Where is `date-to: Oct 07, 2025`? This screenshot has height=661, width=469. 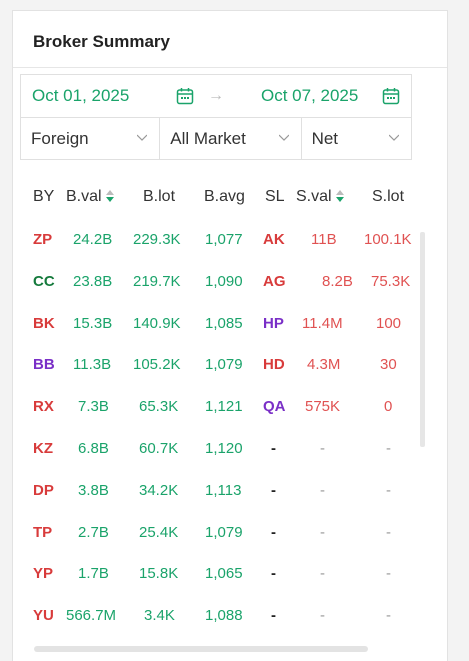 date-to: Oct 07, 2025 is located at coordinates (309, 96).